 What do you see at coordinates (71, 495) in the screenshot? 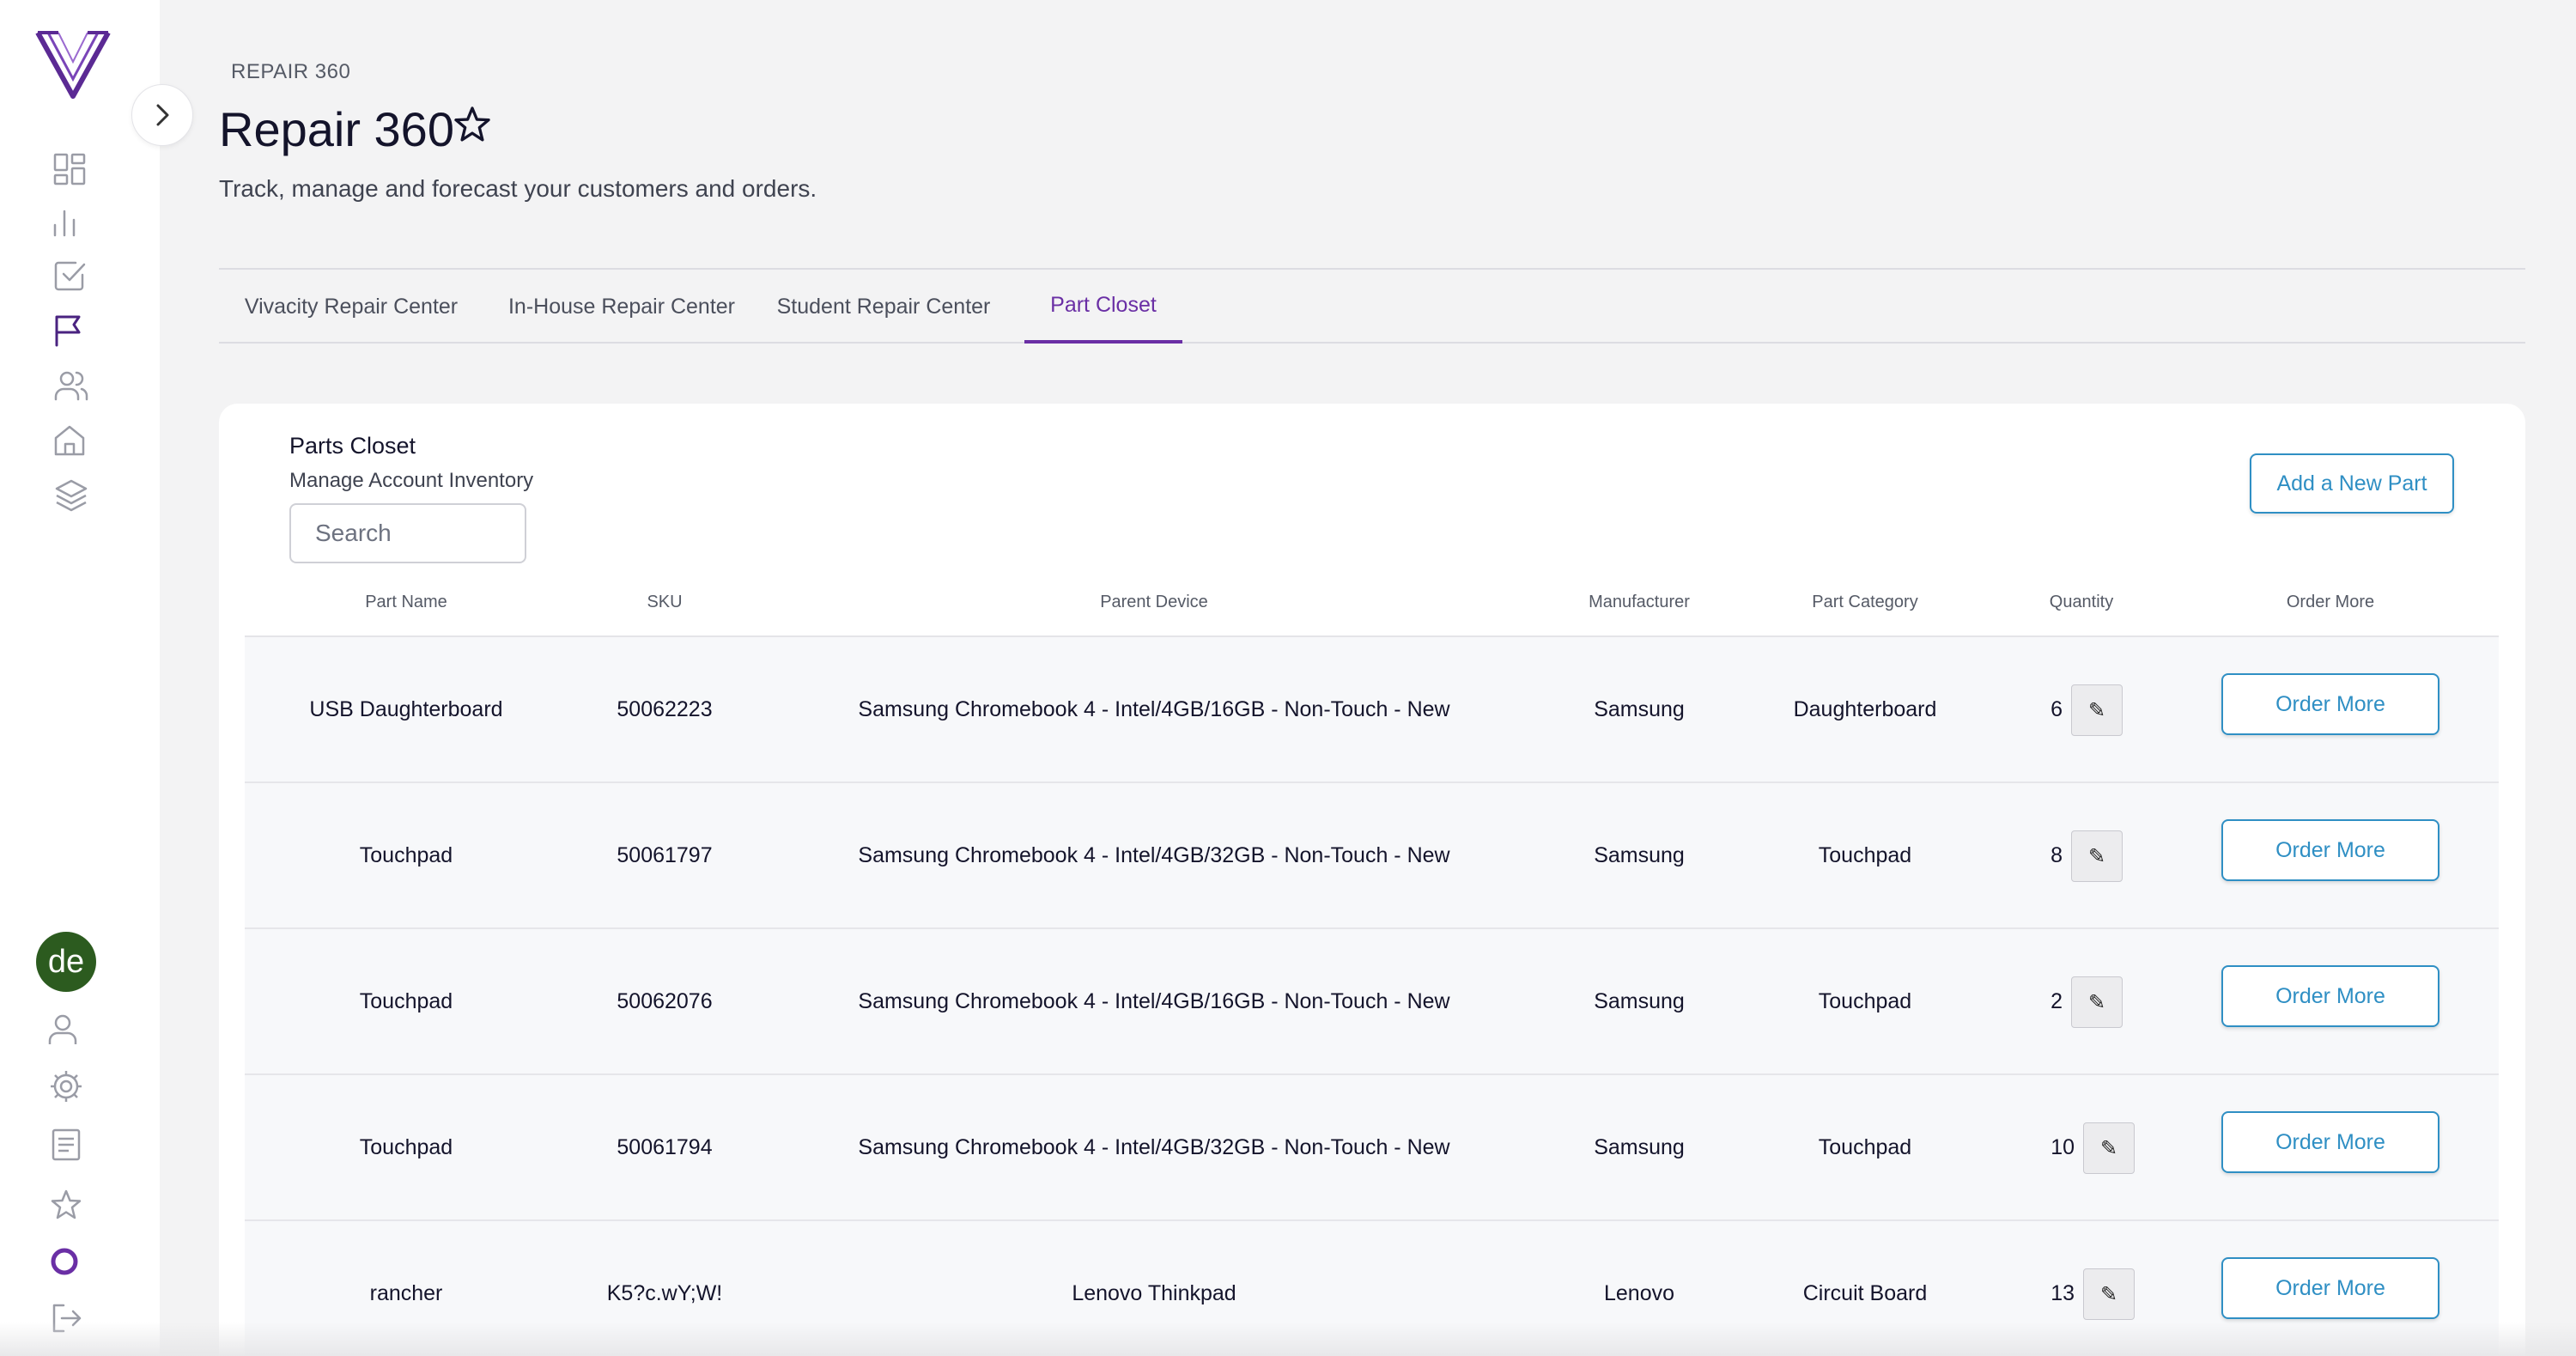
I see `layers-icon` at bounding box center [71, 495].